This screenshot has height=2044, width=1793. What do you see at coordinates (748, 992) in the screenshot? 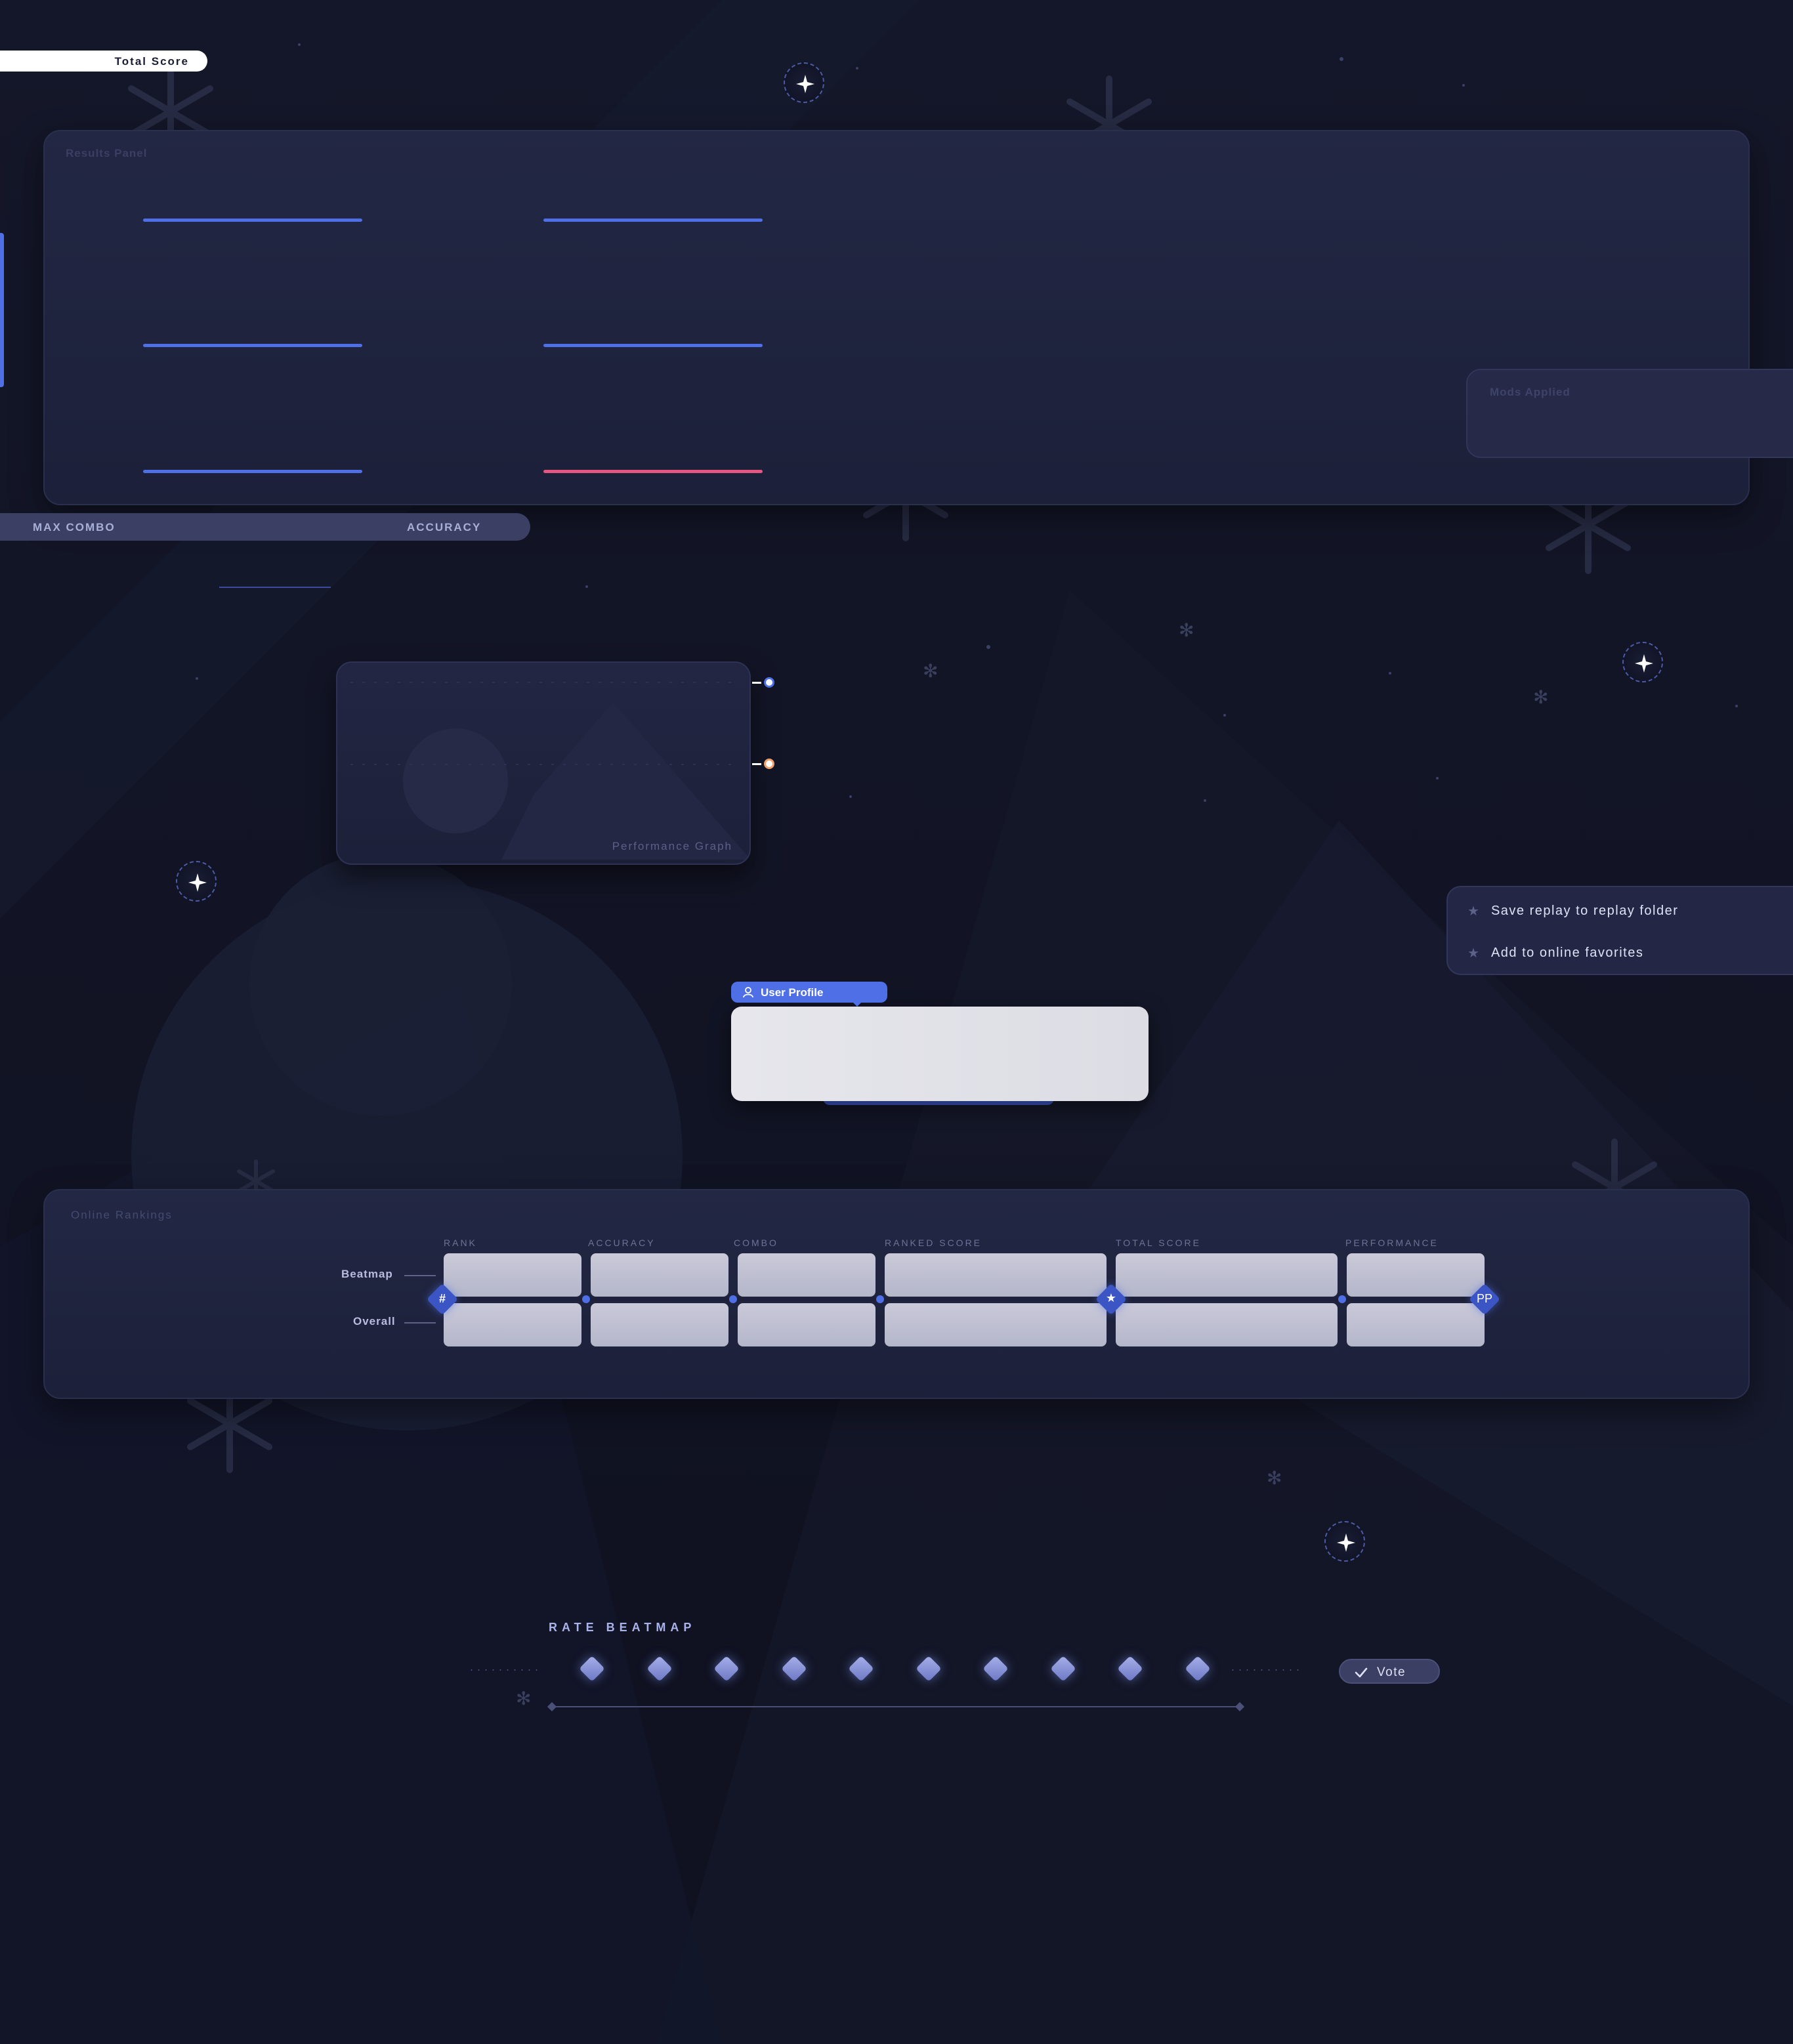
I see `user-icon` at bounding box center [748, 992].